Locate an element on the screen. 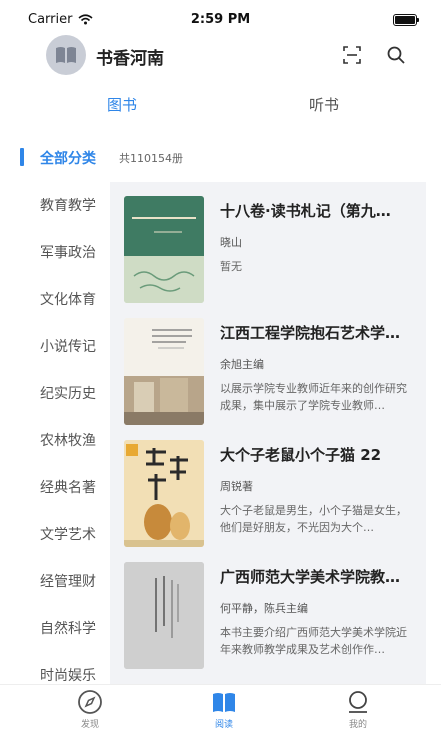 The height and width of the screenshot is (753, 441). sidebar-item-science: 自然科学 is located at coordinates (55, 627).